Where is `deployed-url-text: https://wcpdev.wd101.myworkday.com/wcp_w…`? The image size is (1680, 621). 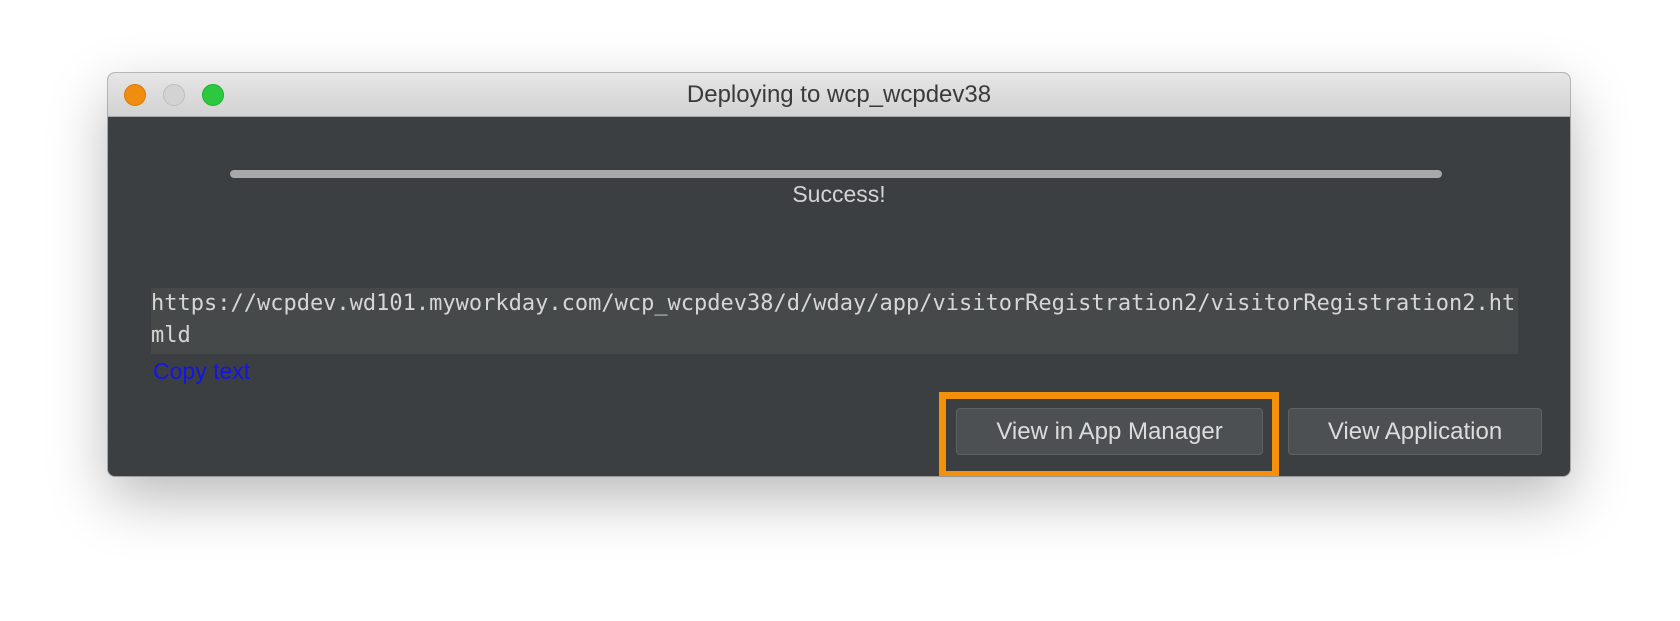 deployed-url-text: https://wcpdev.wd101.myworkday.com/wcp_w… is located at coordinates (834, 320).